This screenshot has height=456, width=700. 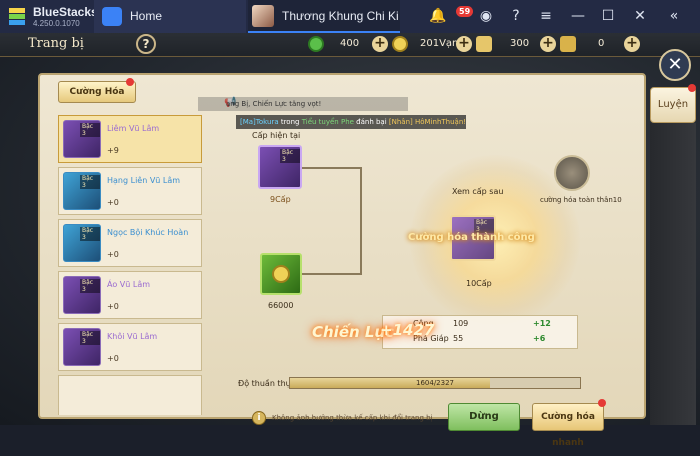 I want to click on item-name: Ngọc Bội Khúc Hoàn, so click(x=148, y=232).